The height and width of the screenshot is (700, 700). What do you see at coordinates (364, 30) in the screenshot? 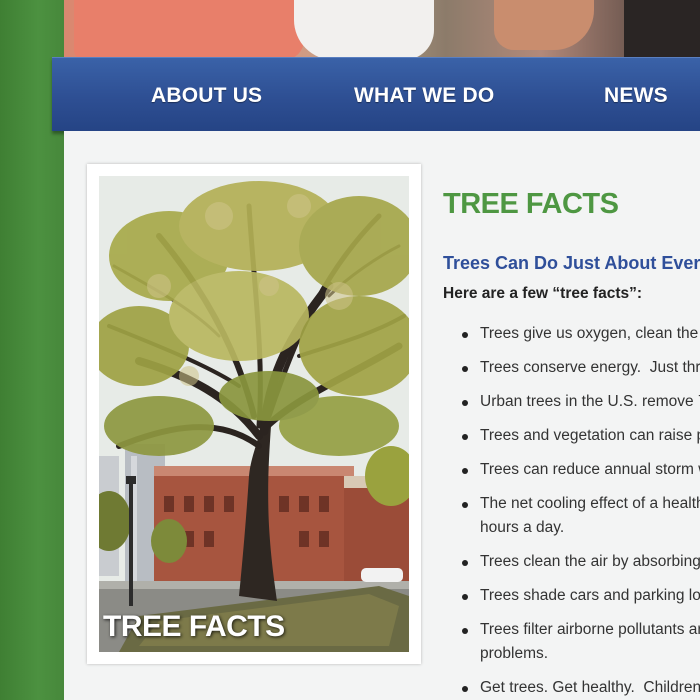
I see `hero-shirt-shape` at bounding box center [364, 30].